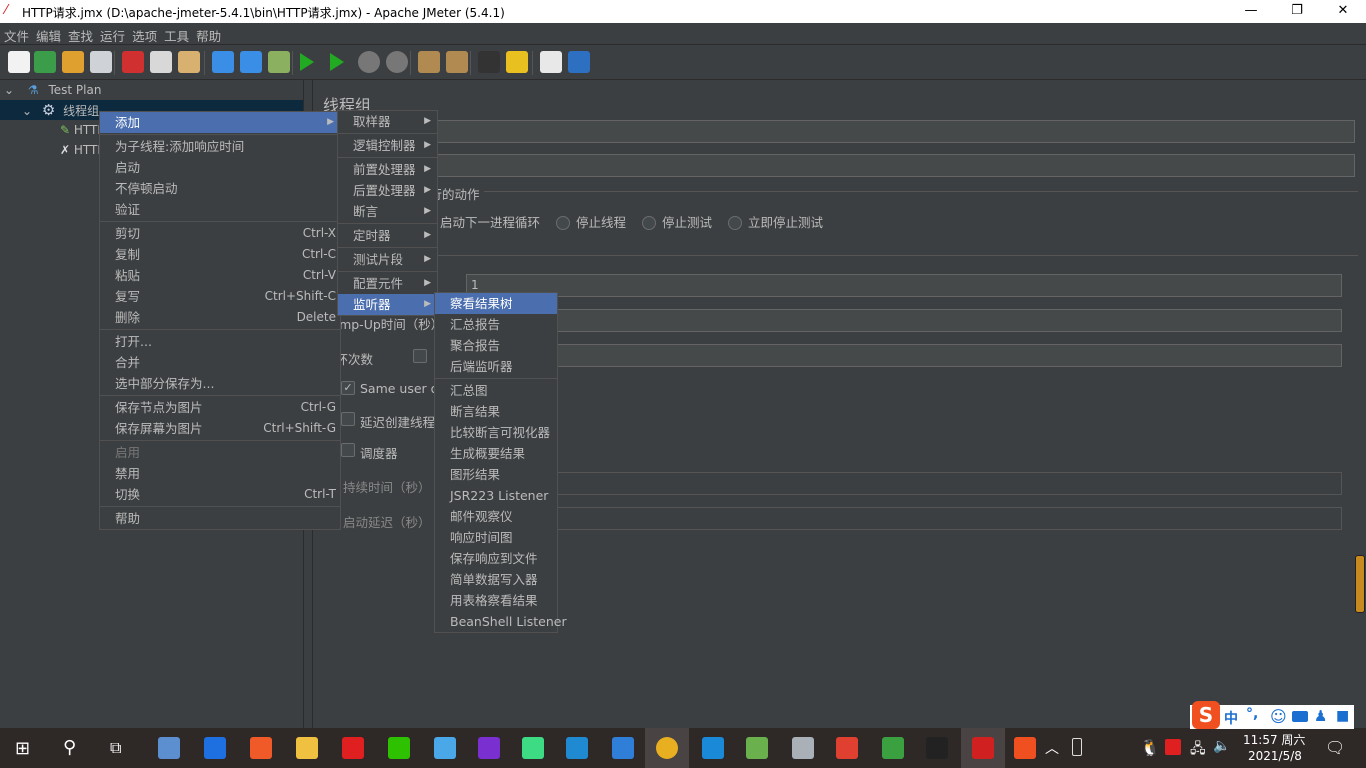 The height and width of the screenshot is (768, 1366). Describe the element at coordinates (80, 34) in the screenshot. I see `menu-2: 查找` at that location.